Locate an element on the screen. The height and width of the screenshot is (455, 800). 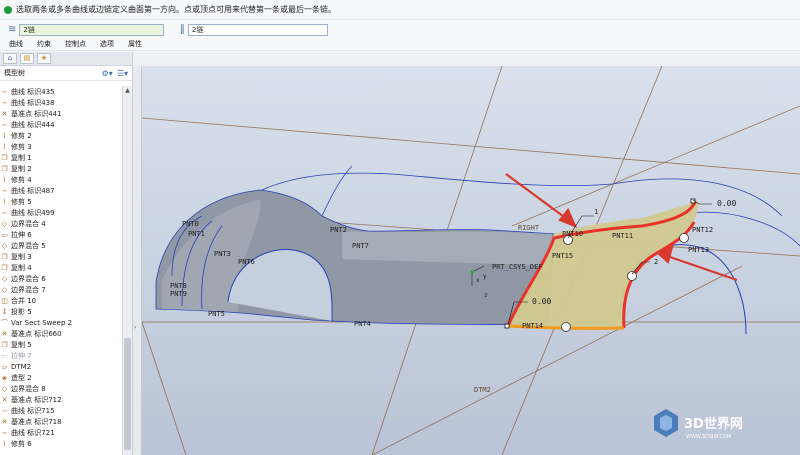
tree-item: ⌒ Var Sect Sweep 2 is located at coordinates (61, 322).